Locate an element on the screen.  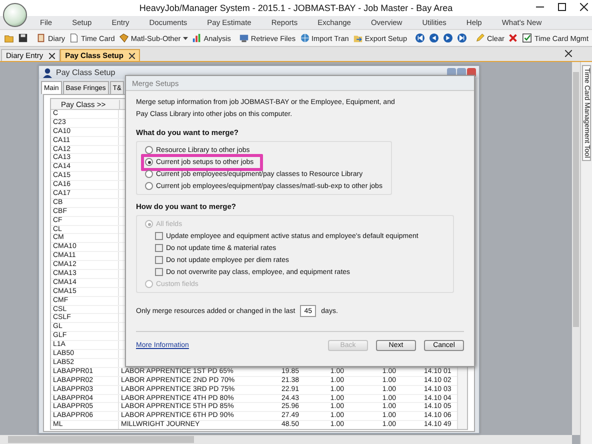
play-arrow-button is located at coordinates (448, 38).